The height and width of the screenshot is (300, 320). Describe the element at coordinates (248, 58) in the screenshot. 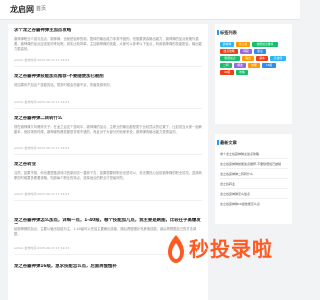

I see `tag-link: 输出` at that location.